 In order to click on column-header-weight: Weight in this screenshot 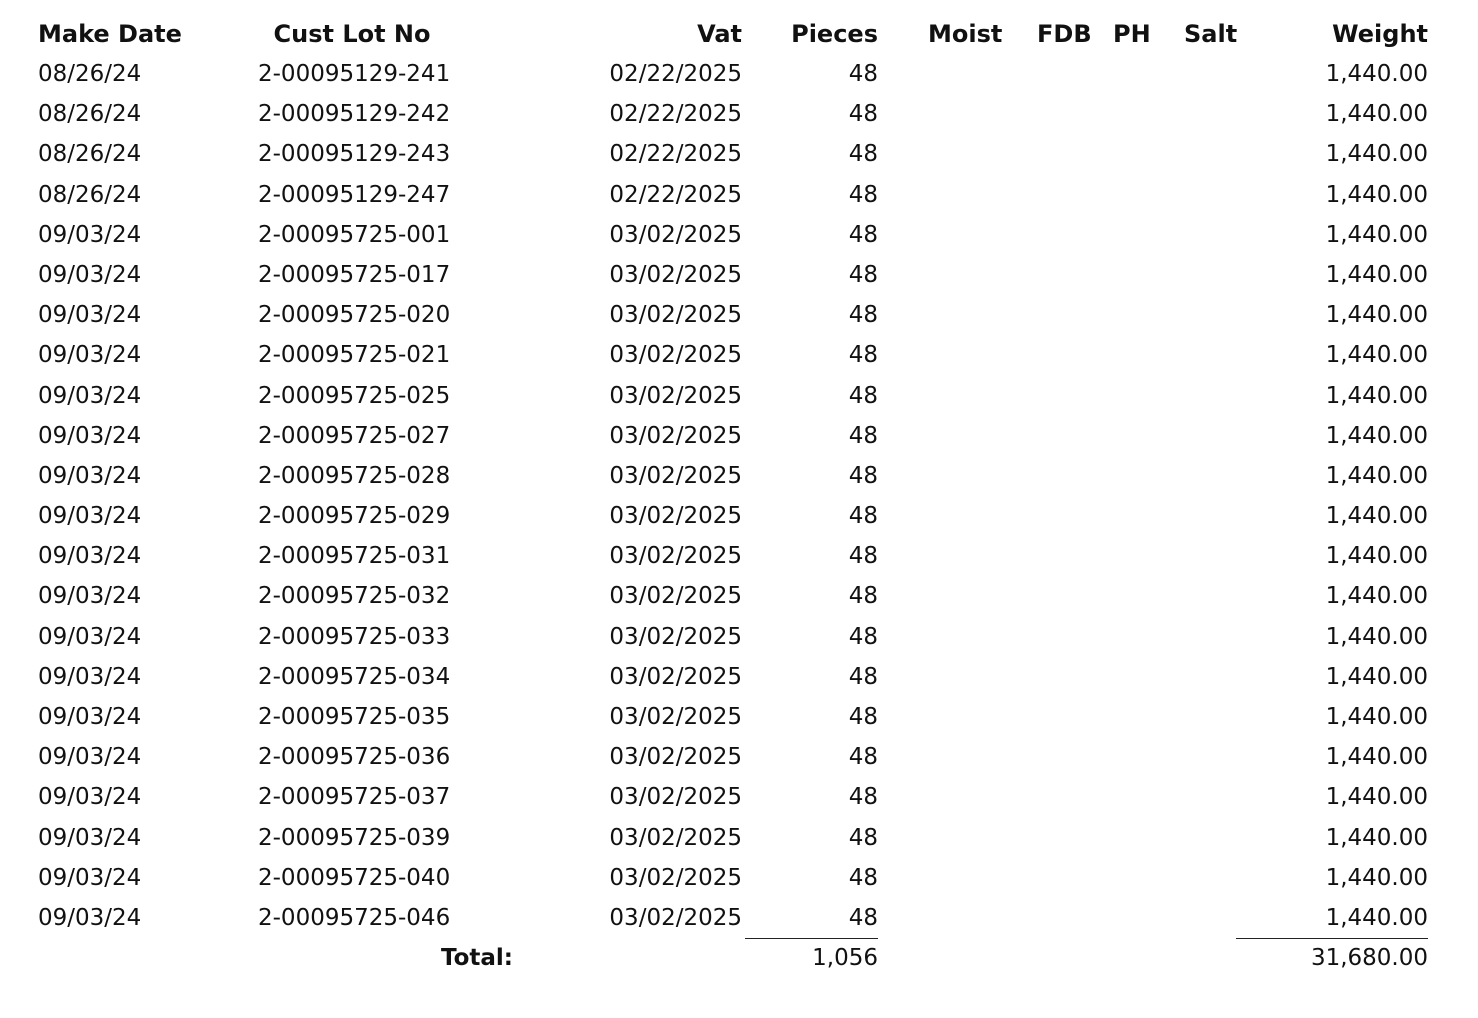, I will do `click(1380, 34)`.